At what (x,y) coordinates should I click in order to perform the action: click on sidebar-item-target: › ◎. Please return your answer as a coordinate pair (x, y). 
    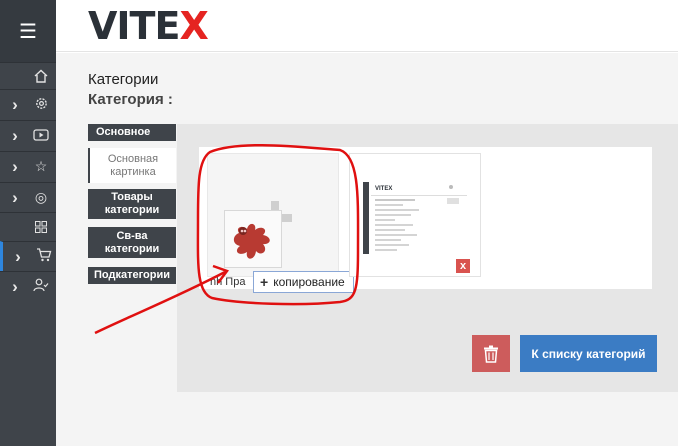
    Looking at the image, I should click on (28, 197).